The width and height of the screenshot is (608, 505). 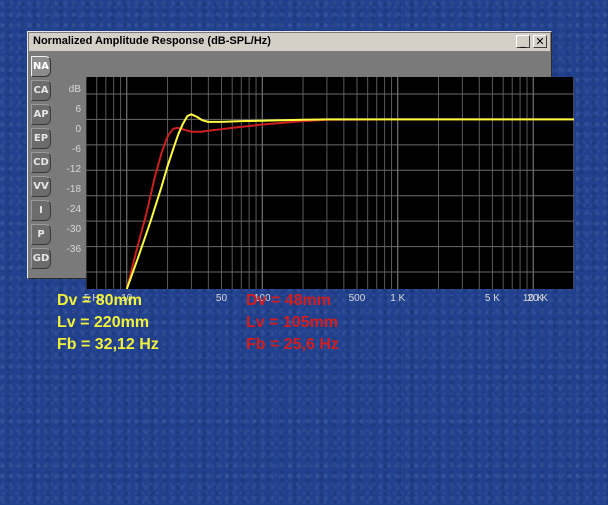 What do you see at coordinates (76, 149) in the screenshot?
I see `y-tick-label: -6` at bounding box center [76, 149].